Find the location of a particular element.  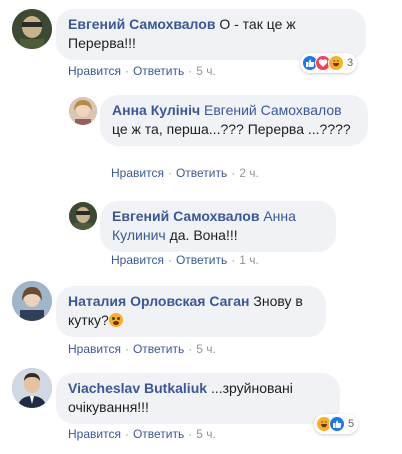

reactions-summary: 3 is located at coordinates (329, 63).